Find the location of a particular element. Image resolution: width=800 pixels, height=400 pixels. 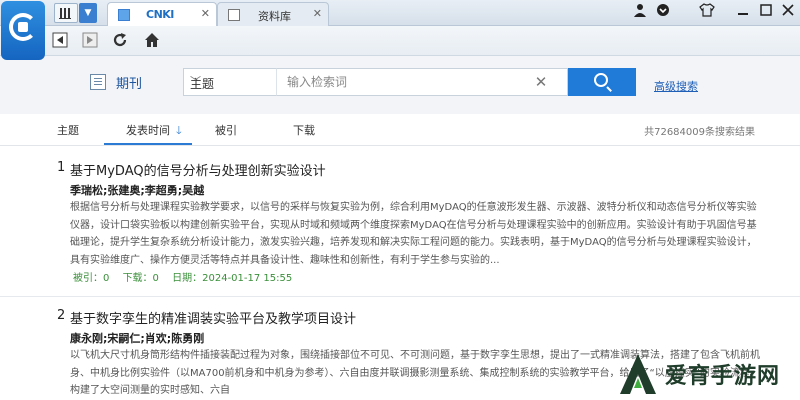

search-field-select: 主题 ﹀ is located at coordinates (229, 82).